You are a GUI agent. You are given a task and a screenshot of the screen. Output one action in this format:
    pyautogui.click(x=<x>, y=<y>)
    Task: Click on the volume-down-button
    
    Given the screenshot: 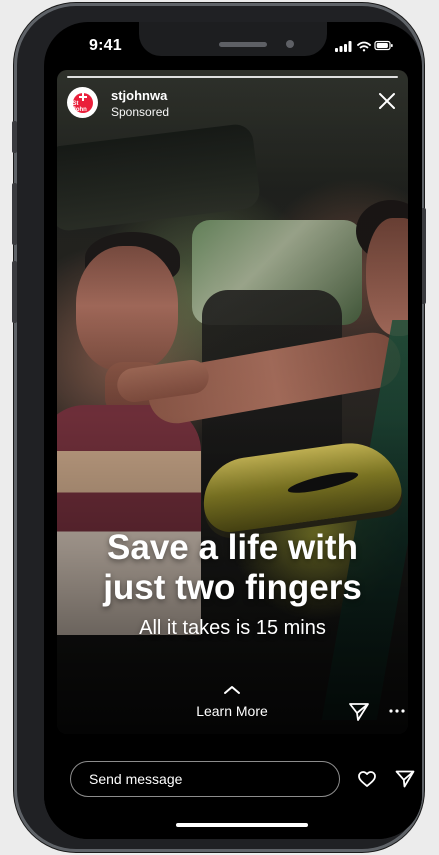 What is the action you would take?
    pyautogui.click(x=14, y=292)
    